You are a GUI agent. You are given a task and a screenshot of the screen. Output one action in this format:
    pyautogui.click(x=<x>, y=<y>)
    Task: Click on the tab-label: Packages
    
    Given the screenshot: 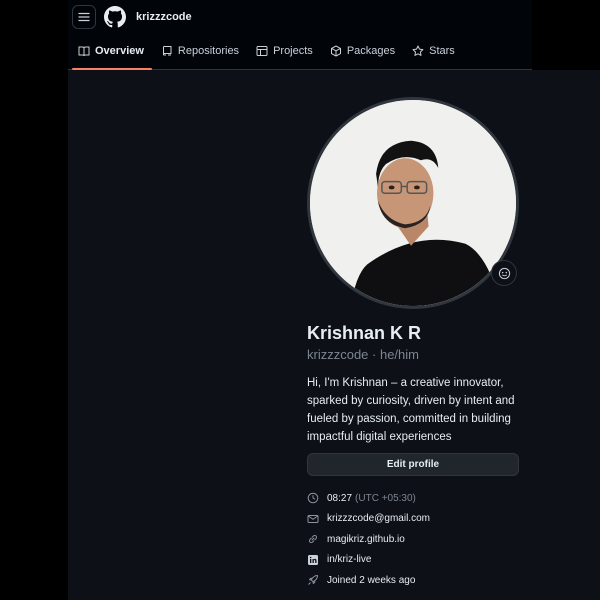 What is the action you would take?
    pyautogui.click(x=371, y=51)
    